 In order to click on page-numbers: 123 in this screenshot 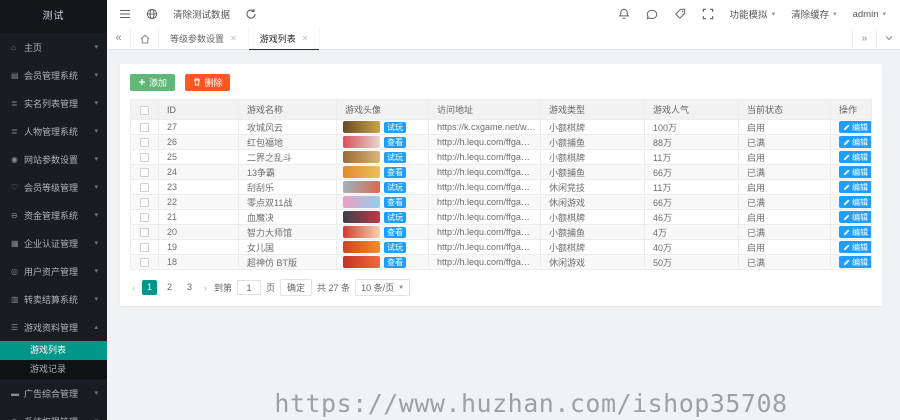, I will do `click(169, 287)`.